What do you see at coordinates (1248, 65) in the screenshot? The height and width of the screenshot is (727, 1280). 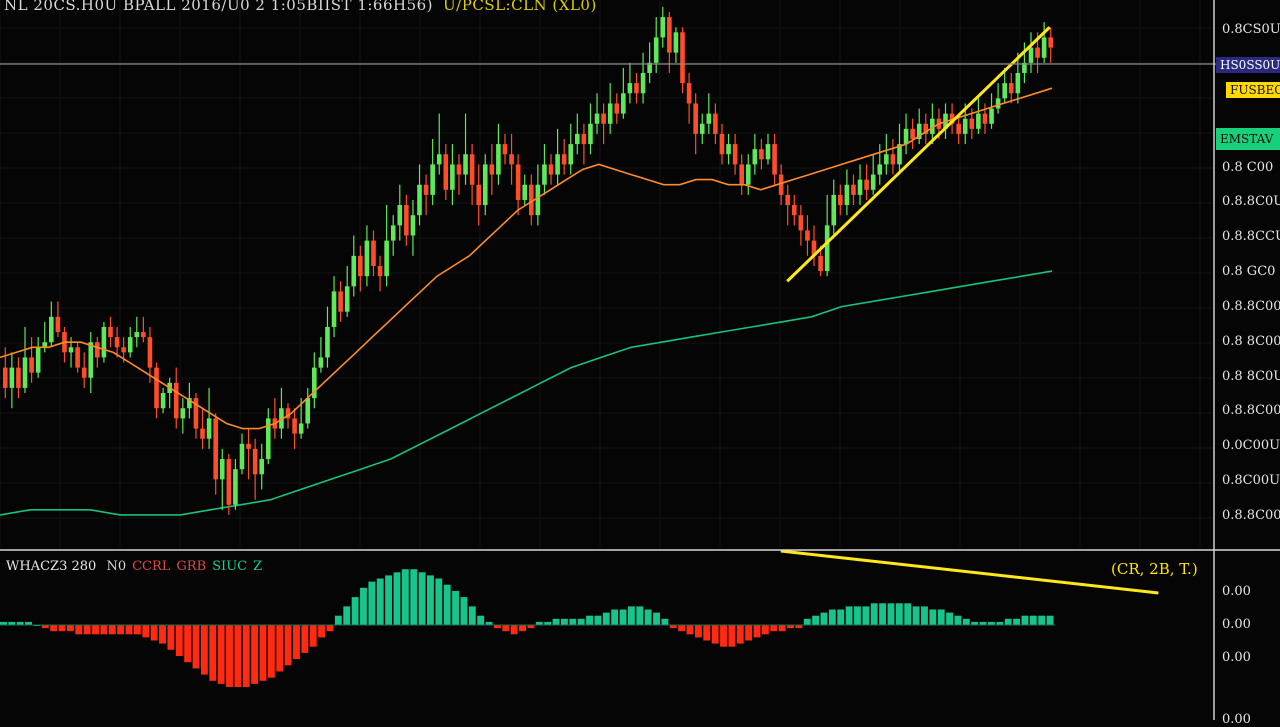 I see `current-price-tag: HS0SS0U` at bounding box center [1248, 65].